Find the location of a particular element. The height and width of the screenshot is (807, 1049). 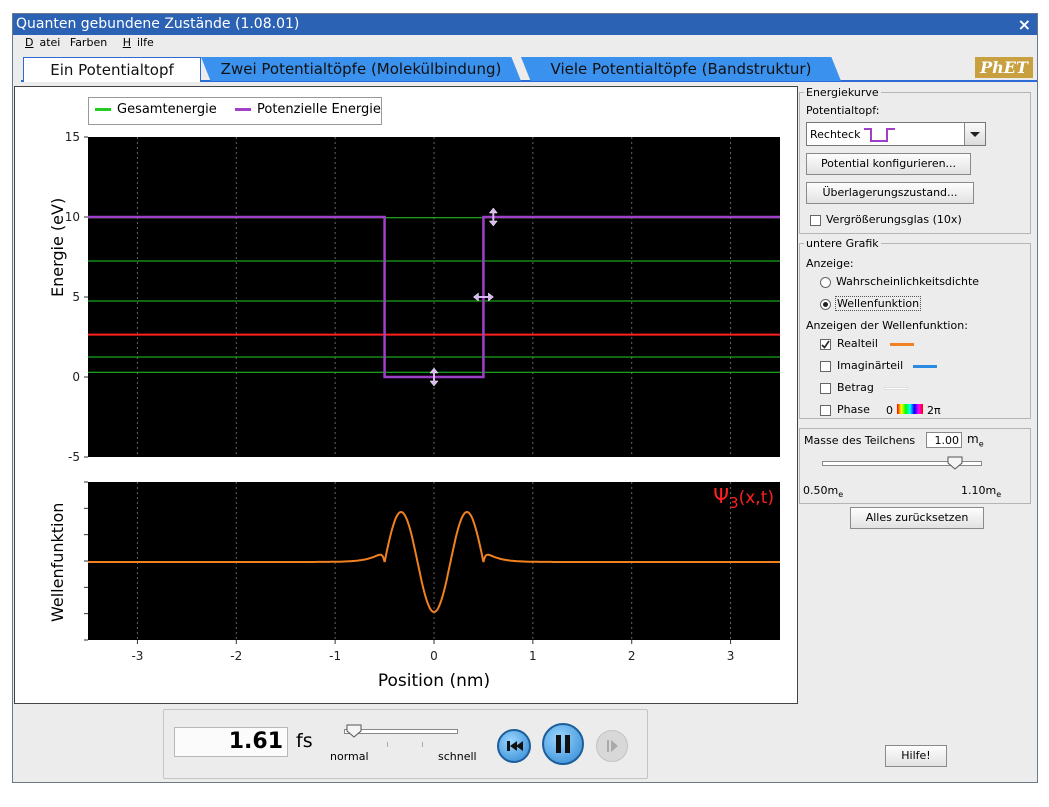

legend-potential-swatch is located at coordinates (243, 109).